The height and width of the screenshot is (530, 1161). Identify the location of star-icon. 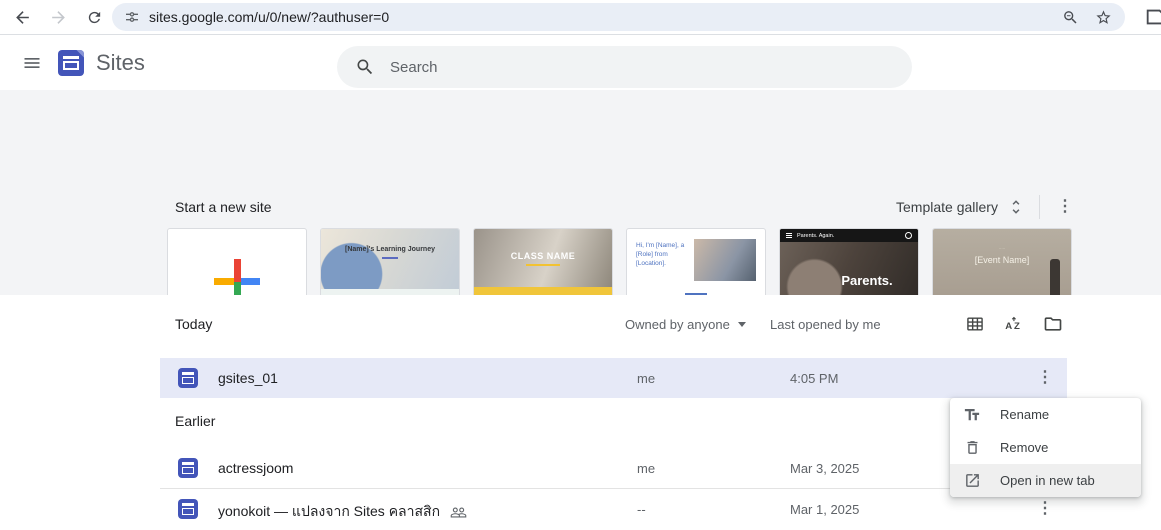
(1103, 16).